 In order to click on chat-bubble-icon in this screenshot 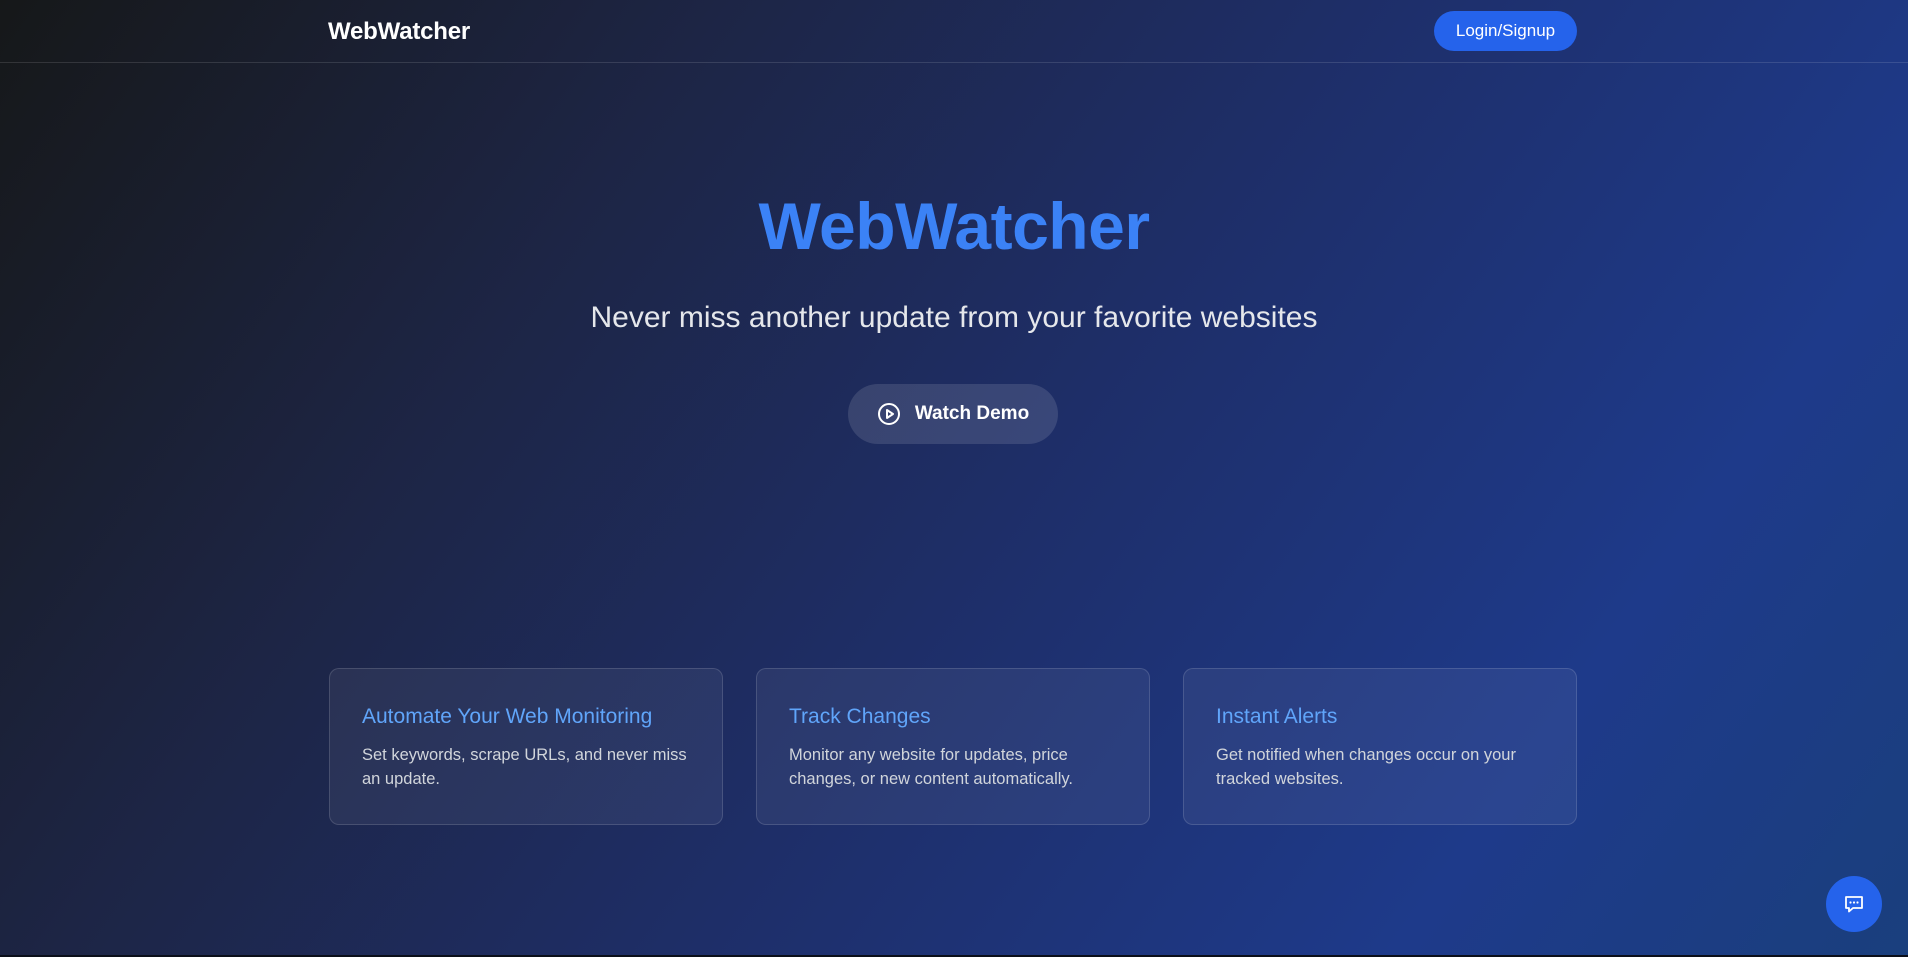, I will do `click(1854, 904)`.